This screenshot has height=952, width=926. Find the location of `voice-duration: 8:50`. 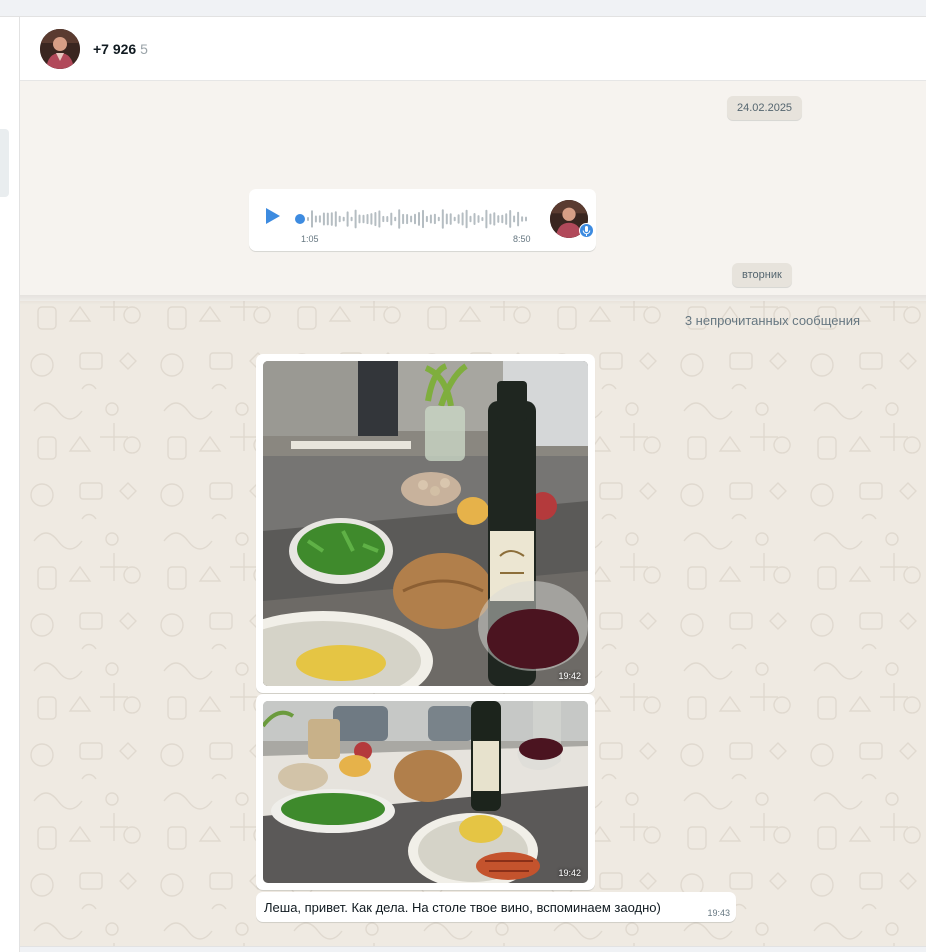

voice-duration: 8:50 is located at coordinates (522, 239).